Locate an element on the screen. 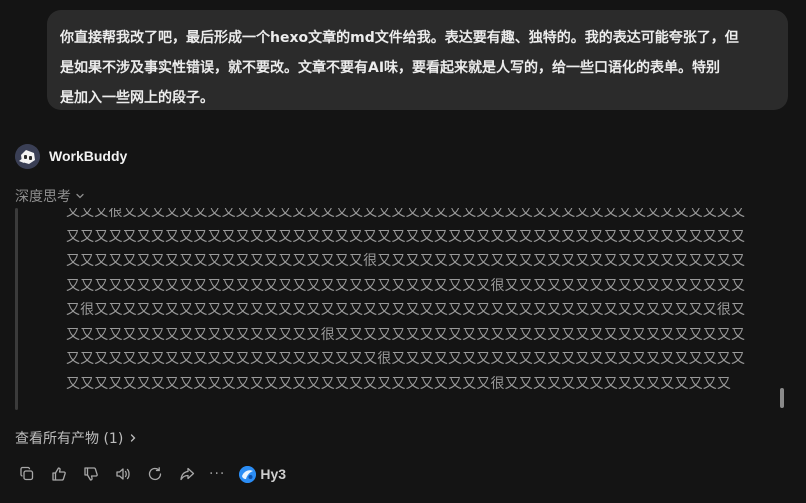  refresh-icon is located at coordinates (155, 474).